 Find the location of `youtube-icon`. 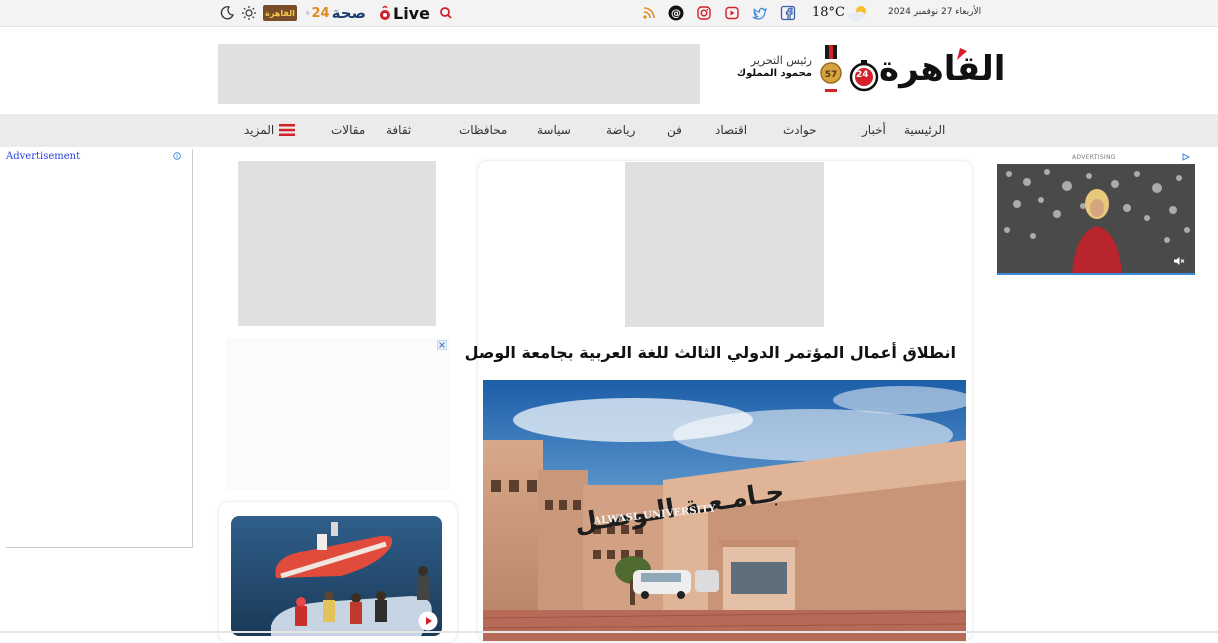

youtube-icon is located at coordinates (732, 13).